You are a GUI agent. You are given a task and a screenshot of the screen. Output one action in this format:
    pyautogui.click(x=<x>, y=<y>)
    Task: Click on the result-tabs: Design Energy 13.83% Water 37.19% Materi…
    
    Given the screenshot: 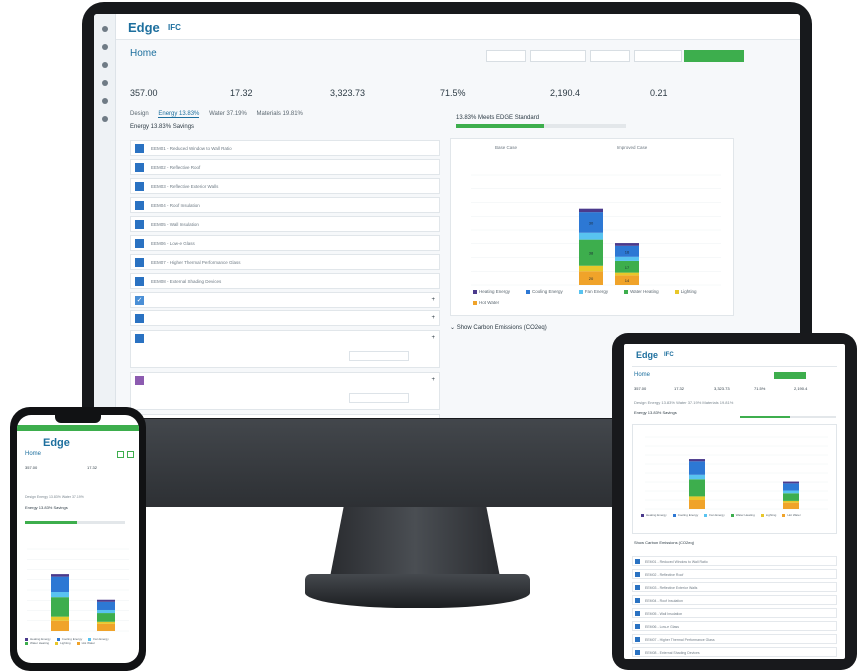 What is the action you would take?
    pyautogui.click(x=220, y=114)
    